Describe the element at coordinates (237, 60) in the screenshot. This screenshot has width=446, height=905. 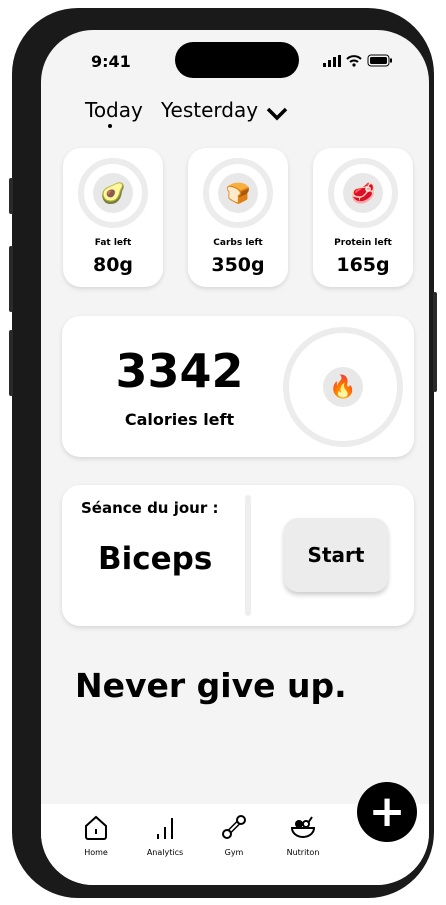
I see `dynamic-island` at that location.